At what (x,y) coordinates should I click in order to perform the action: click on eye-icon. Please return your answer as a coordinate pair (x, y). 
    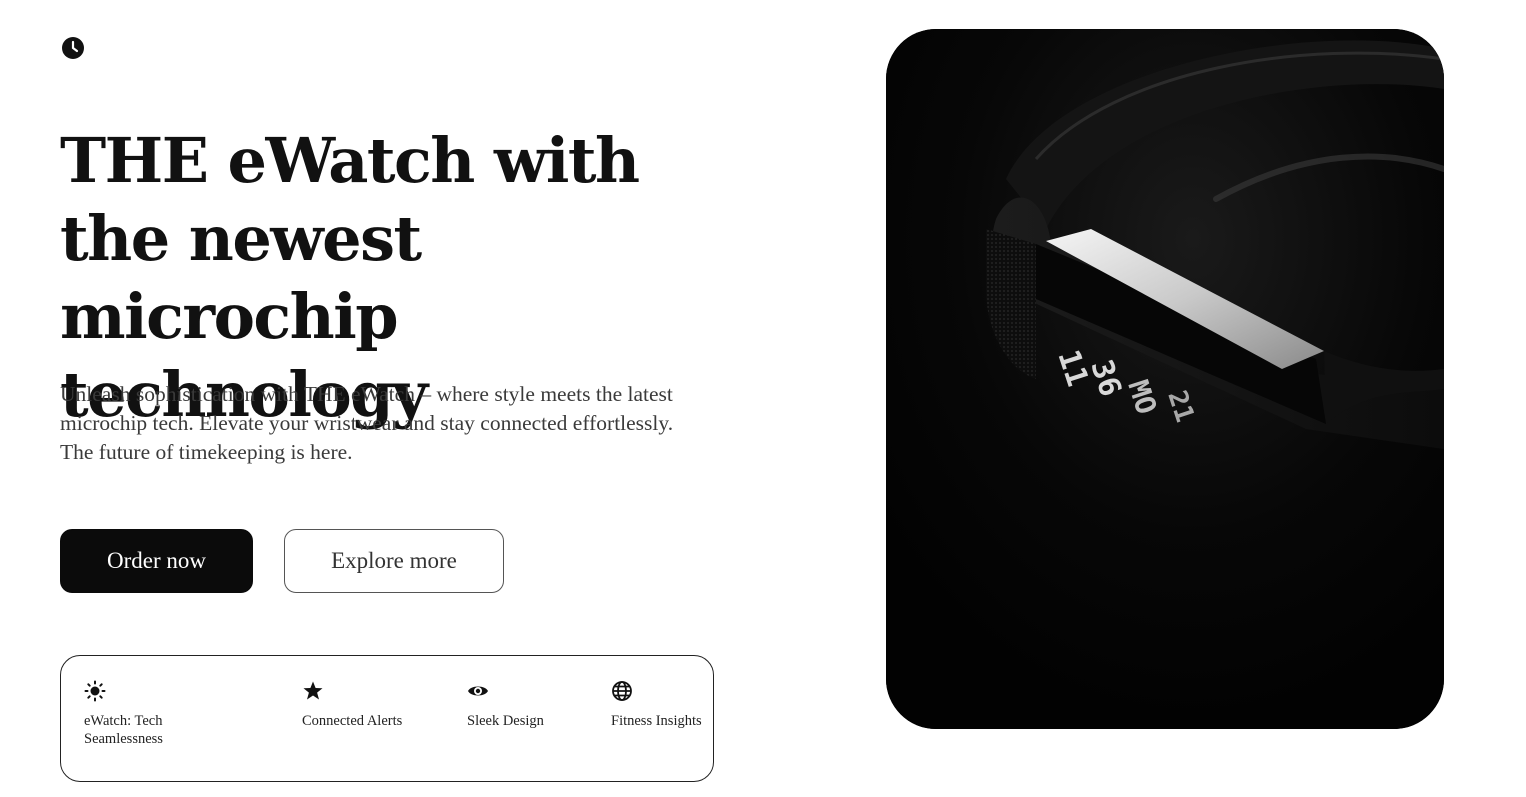
    Looking at the image, I should click on (478, 691).